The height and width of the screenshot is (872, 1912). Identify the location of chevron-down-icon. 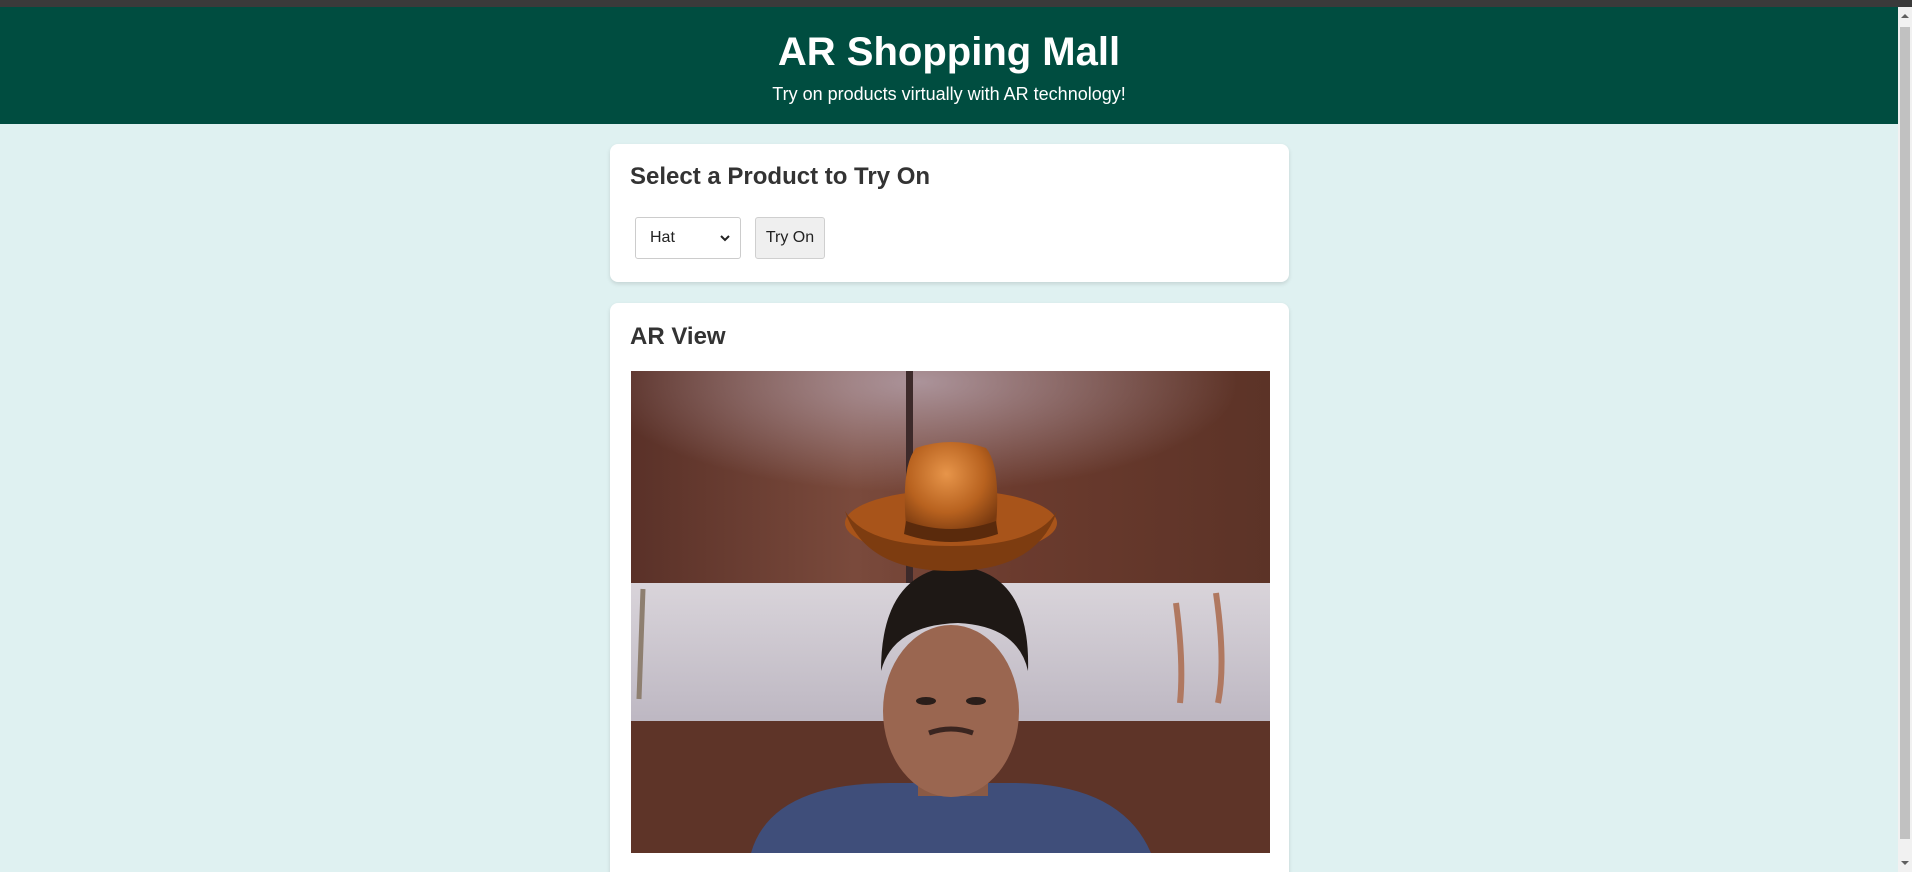
(725, 238).